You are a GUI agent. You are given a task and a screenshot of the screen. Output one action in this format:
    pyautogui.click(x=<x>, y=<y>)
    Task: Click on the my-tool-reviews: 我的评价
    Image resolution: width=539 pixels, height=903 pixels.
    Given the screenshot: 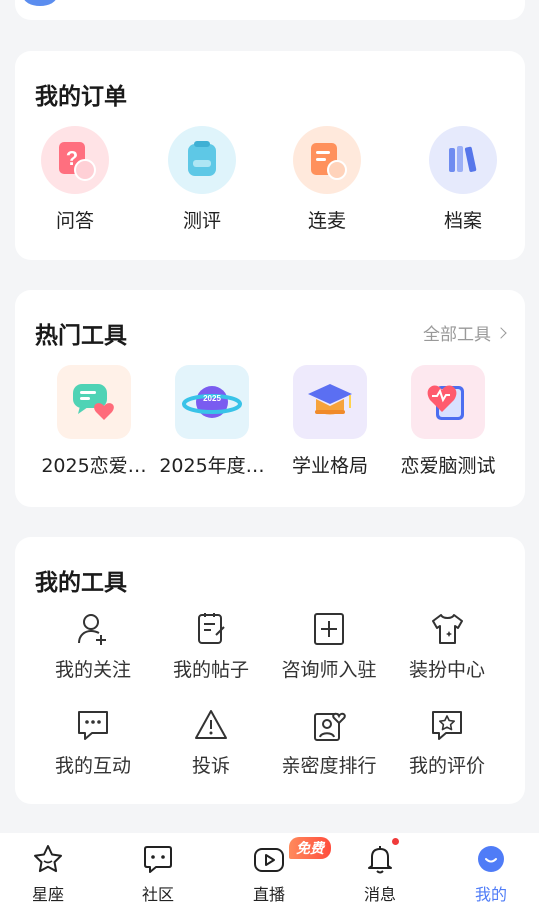 What is the action you would take?
    pyautogui.click(x=447, y=742)
    